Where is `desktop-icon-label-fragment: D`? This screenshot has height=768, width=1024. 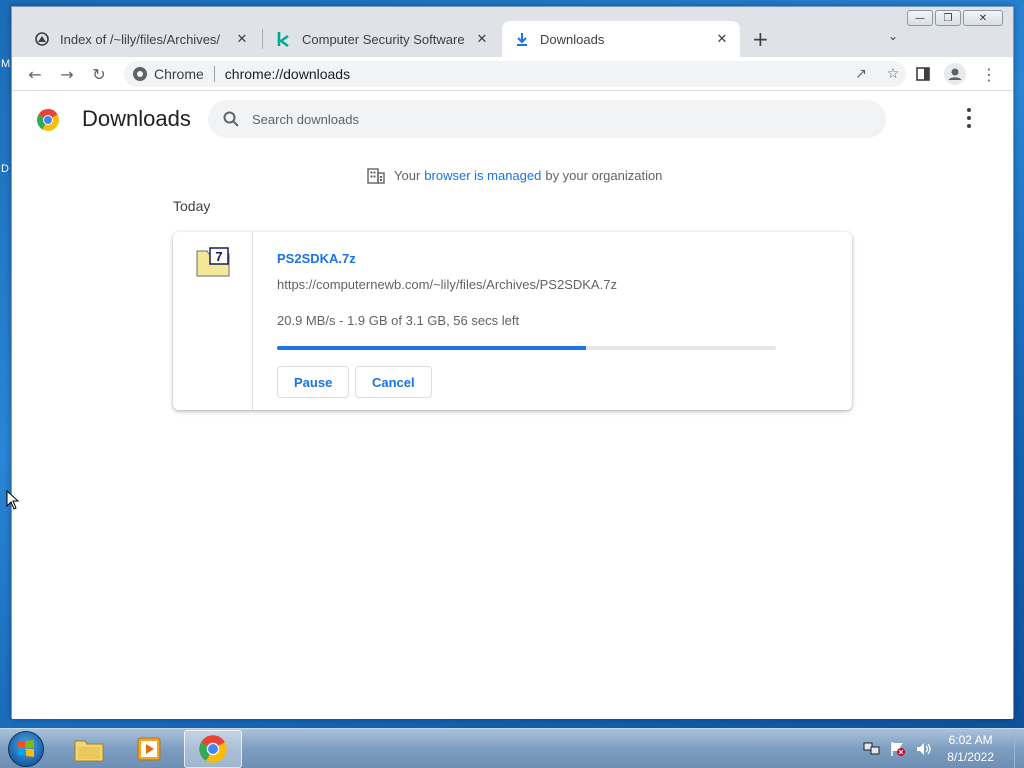 desktop-icon-label-fragment: D is located at coordinates (5, 169).